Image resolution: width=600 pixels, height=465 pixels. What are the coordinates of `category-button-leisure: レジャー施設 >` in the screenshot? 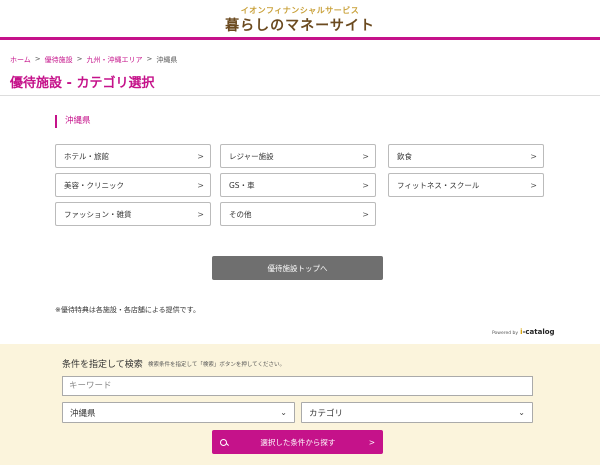 It's located at (298, 156).